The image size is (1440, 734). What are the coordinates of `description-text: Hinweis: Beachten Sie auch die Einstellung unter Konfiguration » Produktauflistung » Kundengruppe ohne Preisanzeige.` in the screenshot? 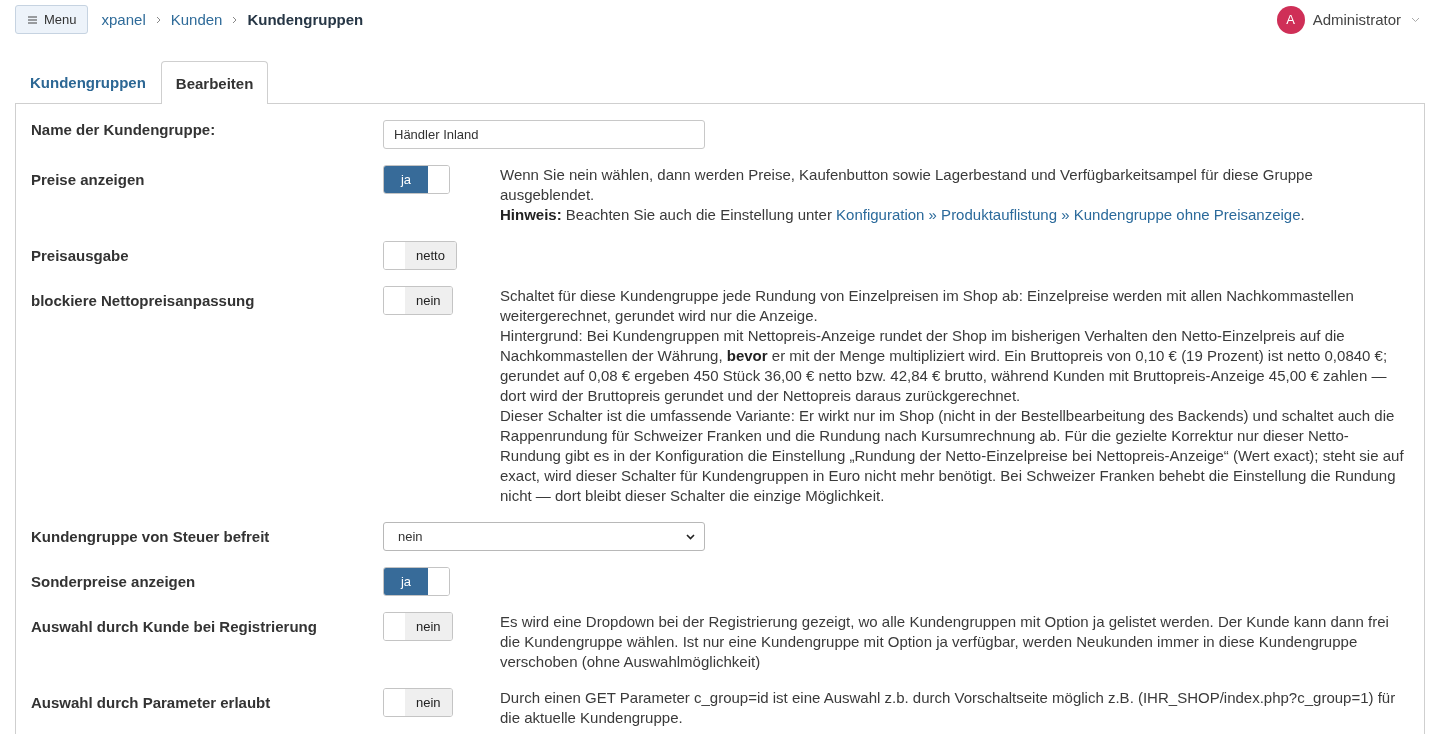 It's located at (903, 215).